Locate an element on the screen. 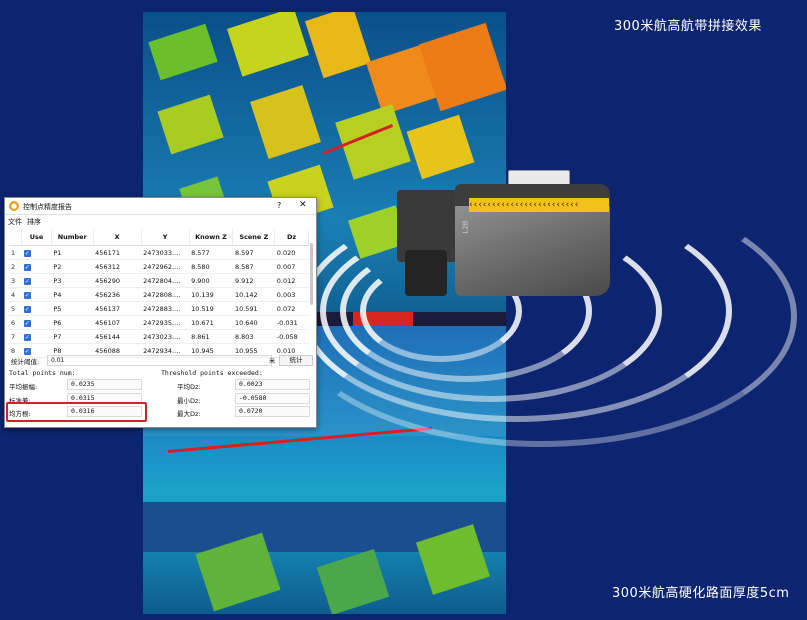  row-index: 5 is located at coordinates (15, 308).